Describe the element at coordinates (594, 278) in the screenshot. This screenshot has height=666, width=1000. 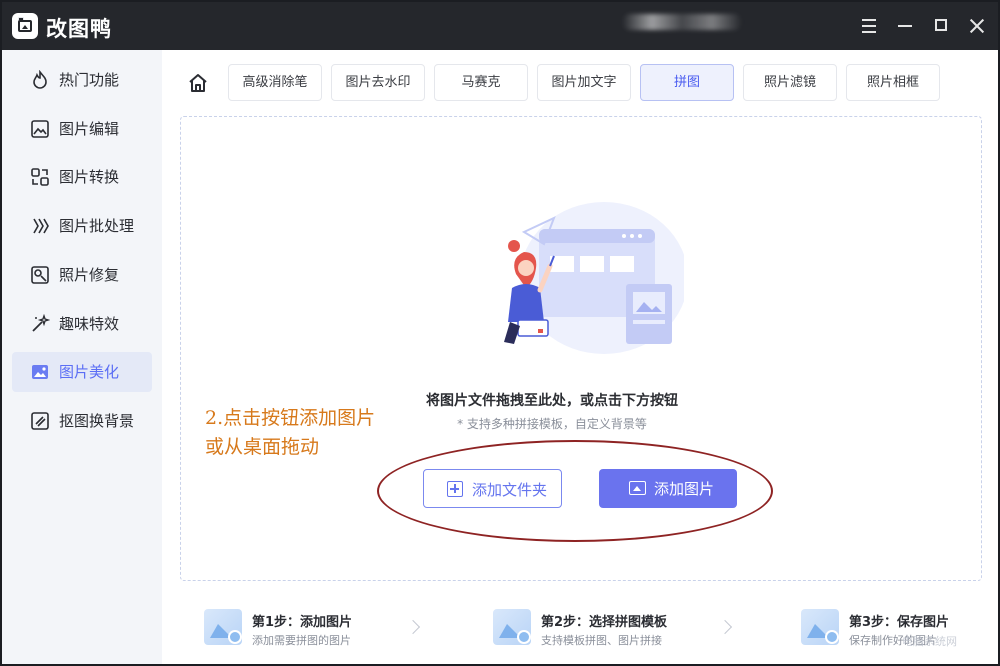
I see `upload-illustration` at that location.